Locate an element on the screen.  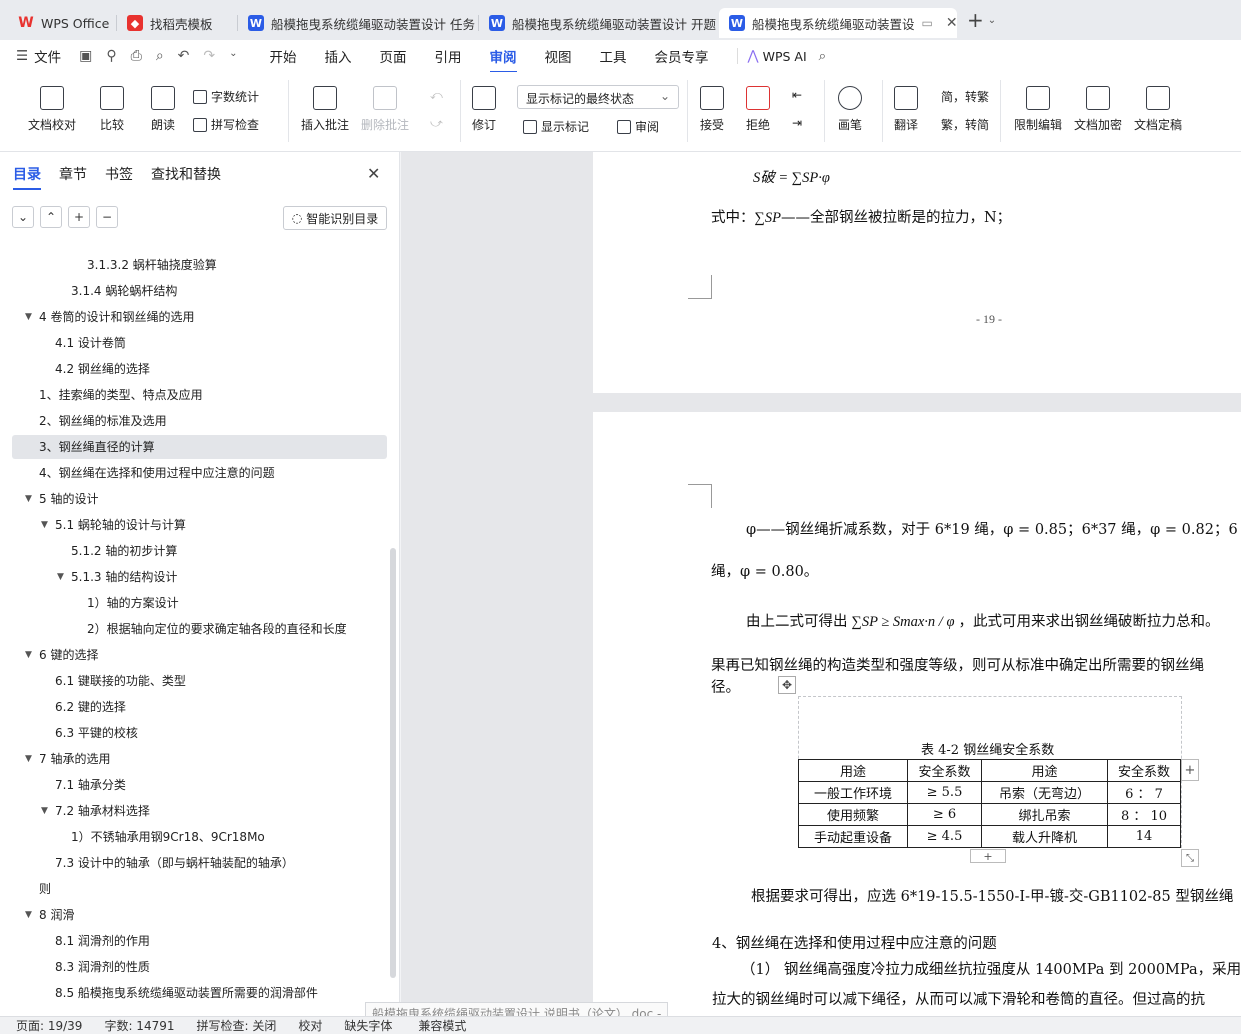
toc-item: 1、挂索绳的类型、特点及应用 is located at coordinates (121, 395).